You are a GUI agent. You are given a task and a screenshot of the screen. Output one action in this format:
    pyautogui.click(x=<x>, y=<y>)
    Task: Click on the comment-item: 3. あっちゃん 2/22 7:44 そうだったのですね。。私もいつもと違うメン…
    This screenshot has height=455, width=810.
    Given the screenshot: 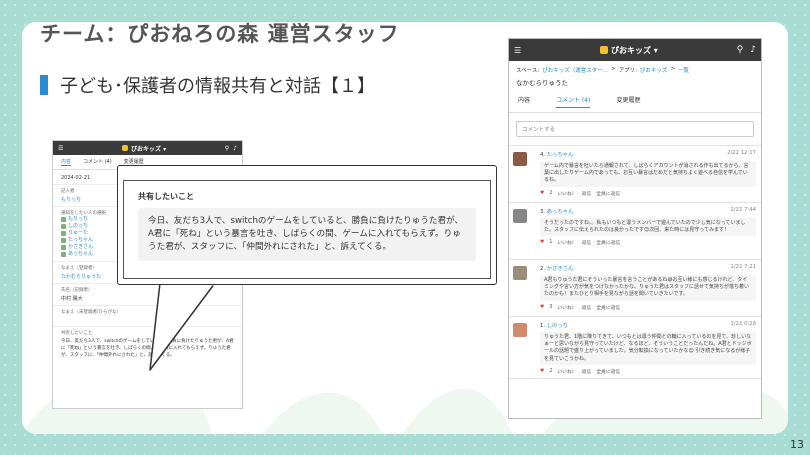 What is the action you would take?
    pyautogui.click(x=635, y=231)
    